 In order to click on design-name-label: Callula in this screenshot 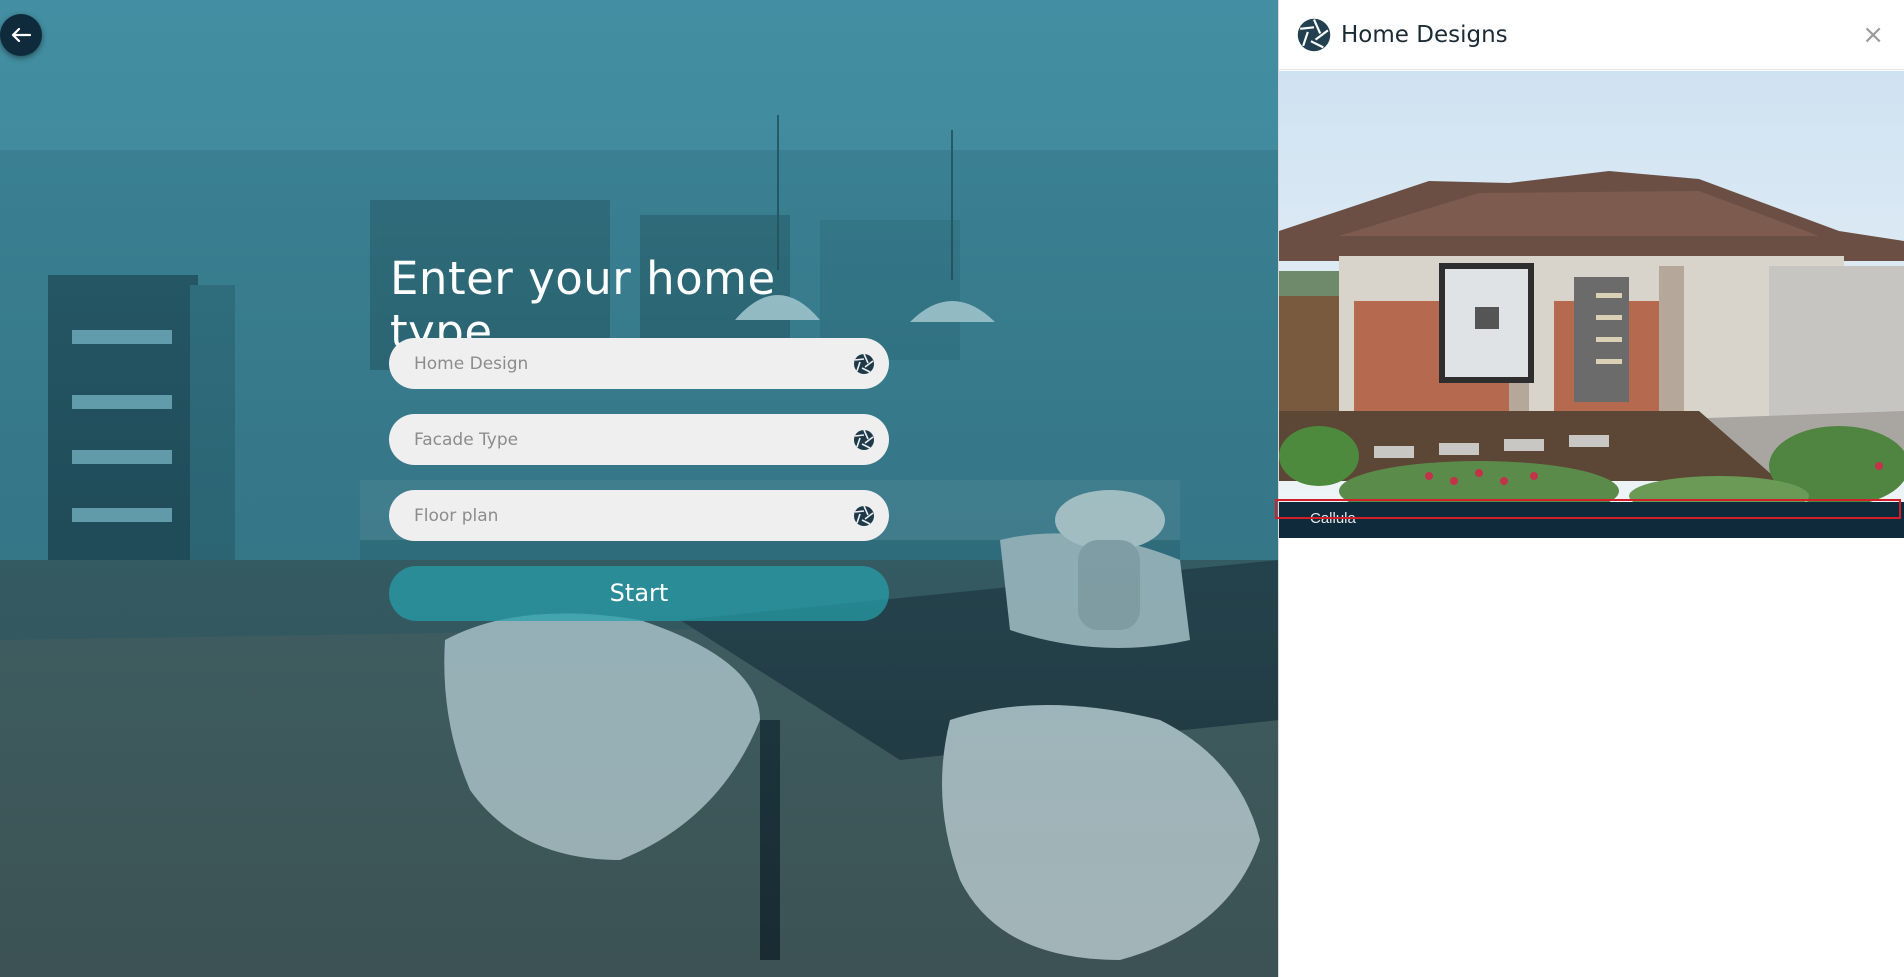, I will do `click(1333, 518)`.